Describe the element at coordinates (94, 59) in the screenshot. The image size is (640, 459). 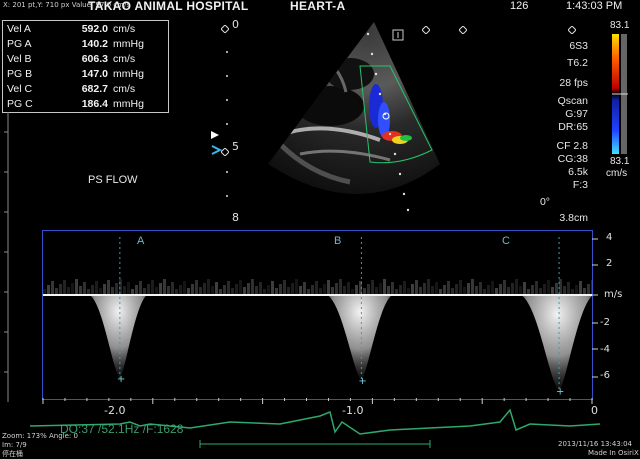
I see `measurement-value: 606.3` at that location.